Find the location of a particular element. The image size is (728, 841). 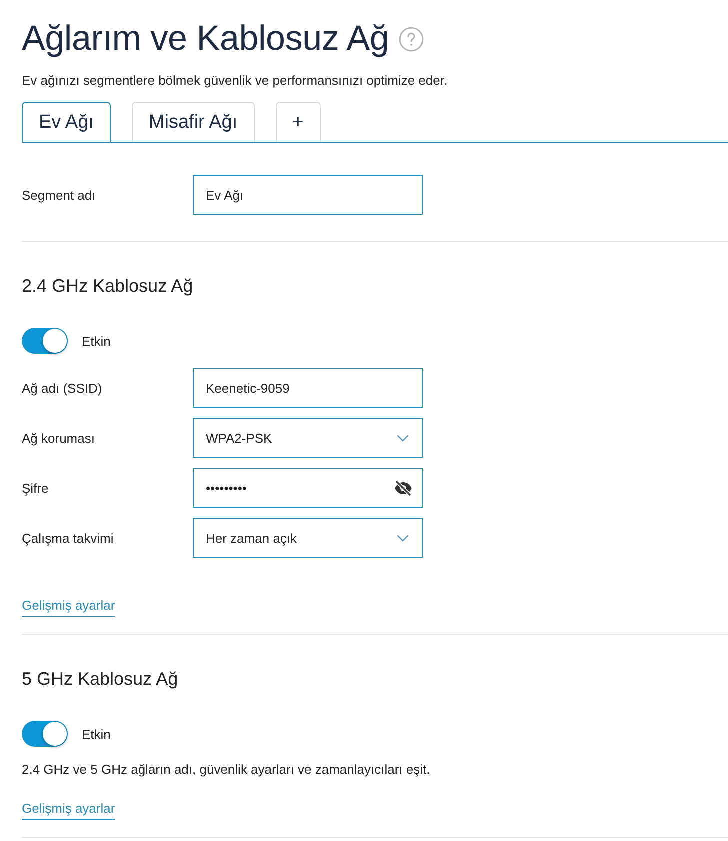

dropdown-field: WPA2-PSK is located at coordinates (308, 438).